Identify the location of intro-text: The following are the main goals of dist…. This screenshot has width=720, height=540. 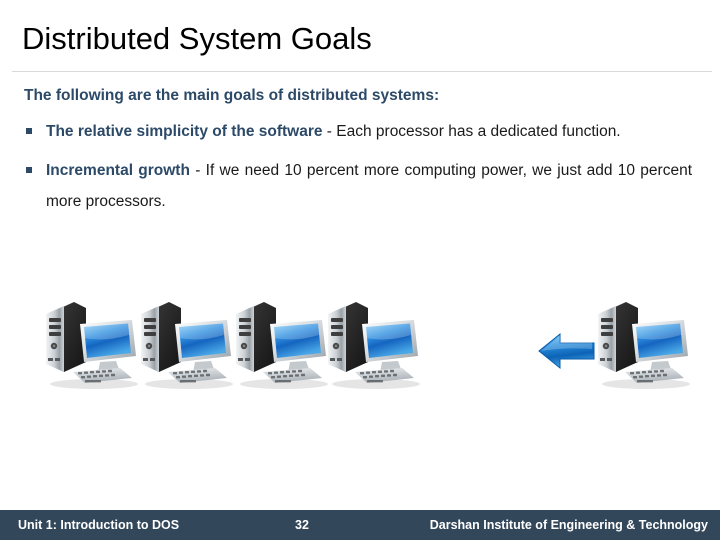
(232, 95).